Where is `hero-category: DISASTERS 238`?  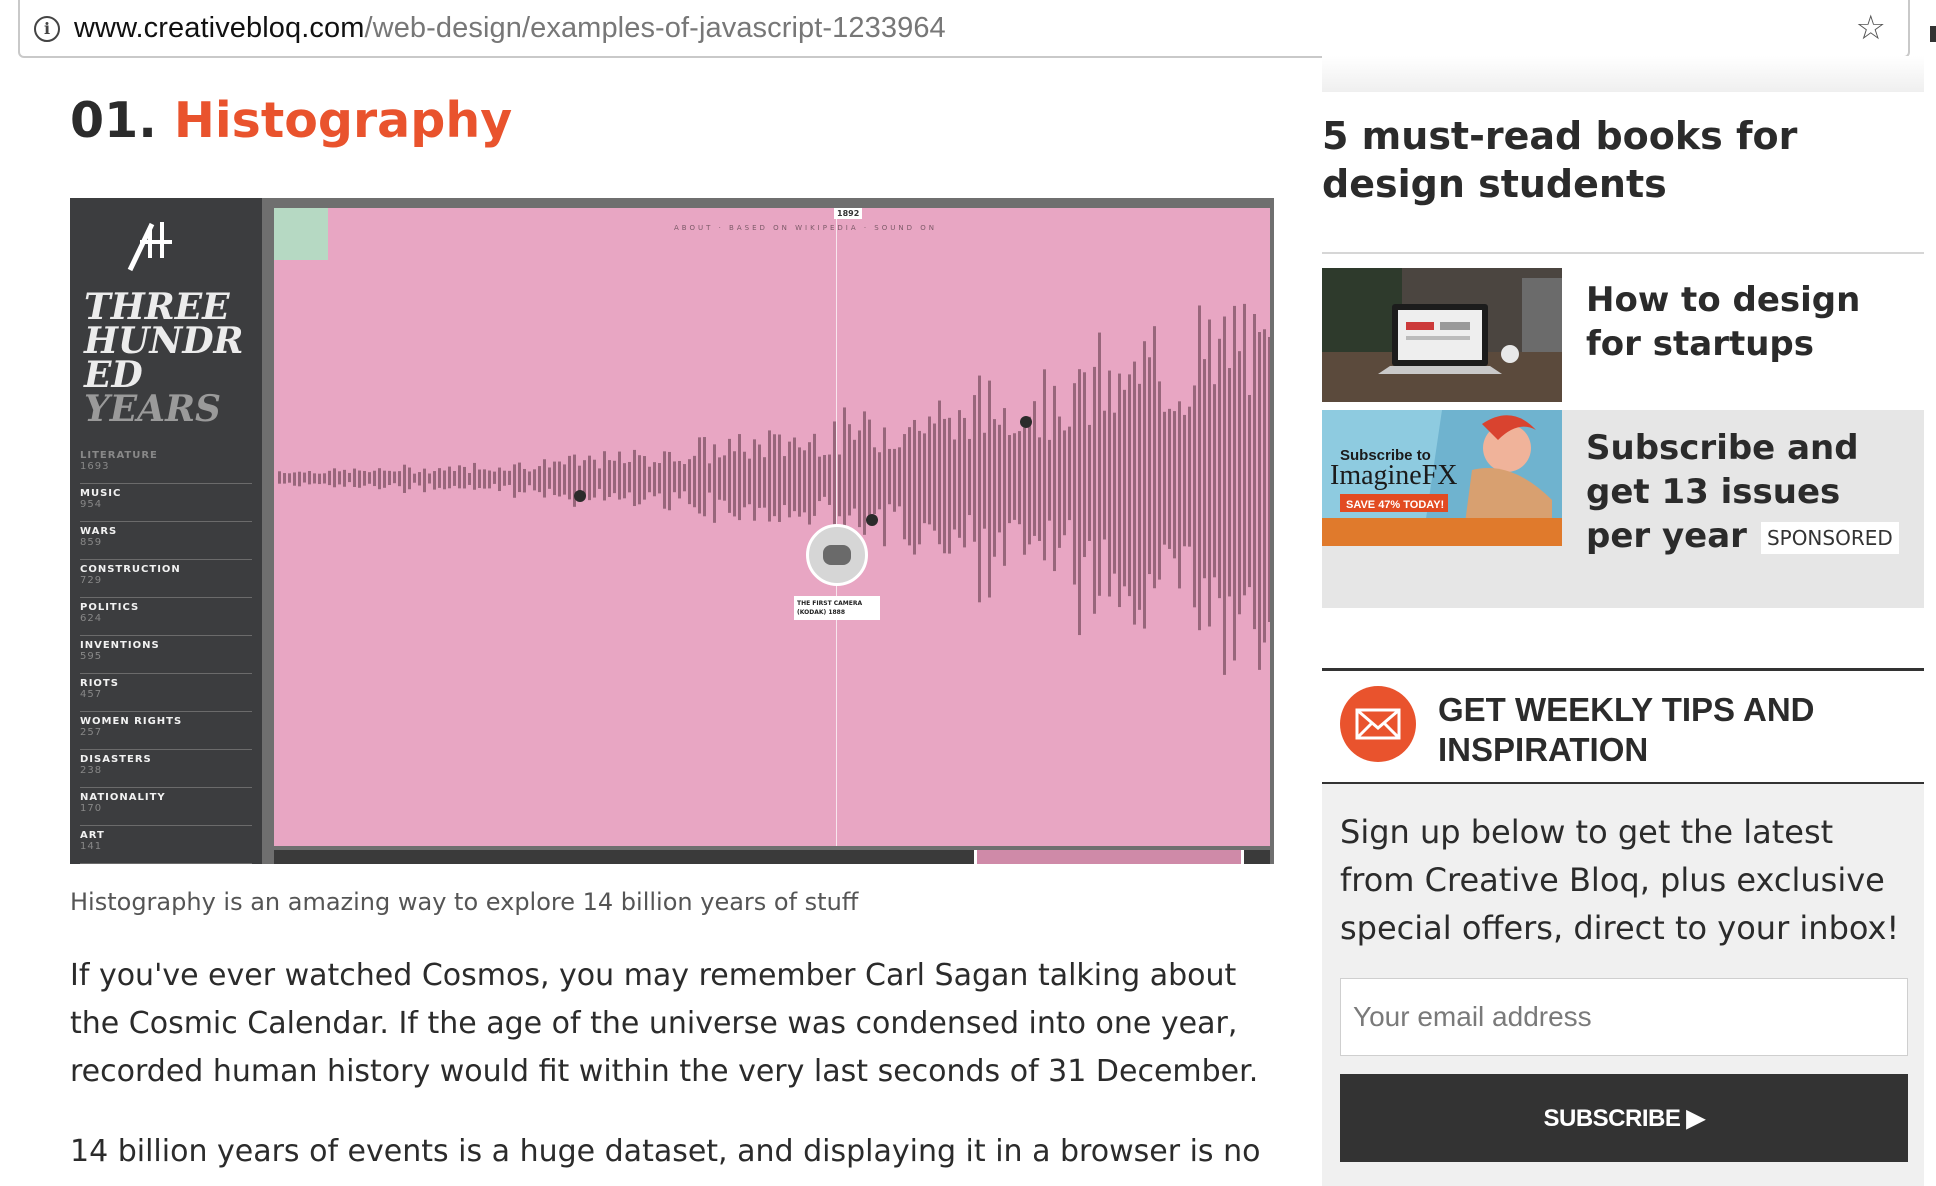 hero-category: DISASTERS 238 is located at coordinates (166, 769).